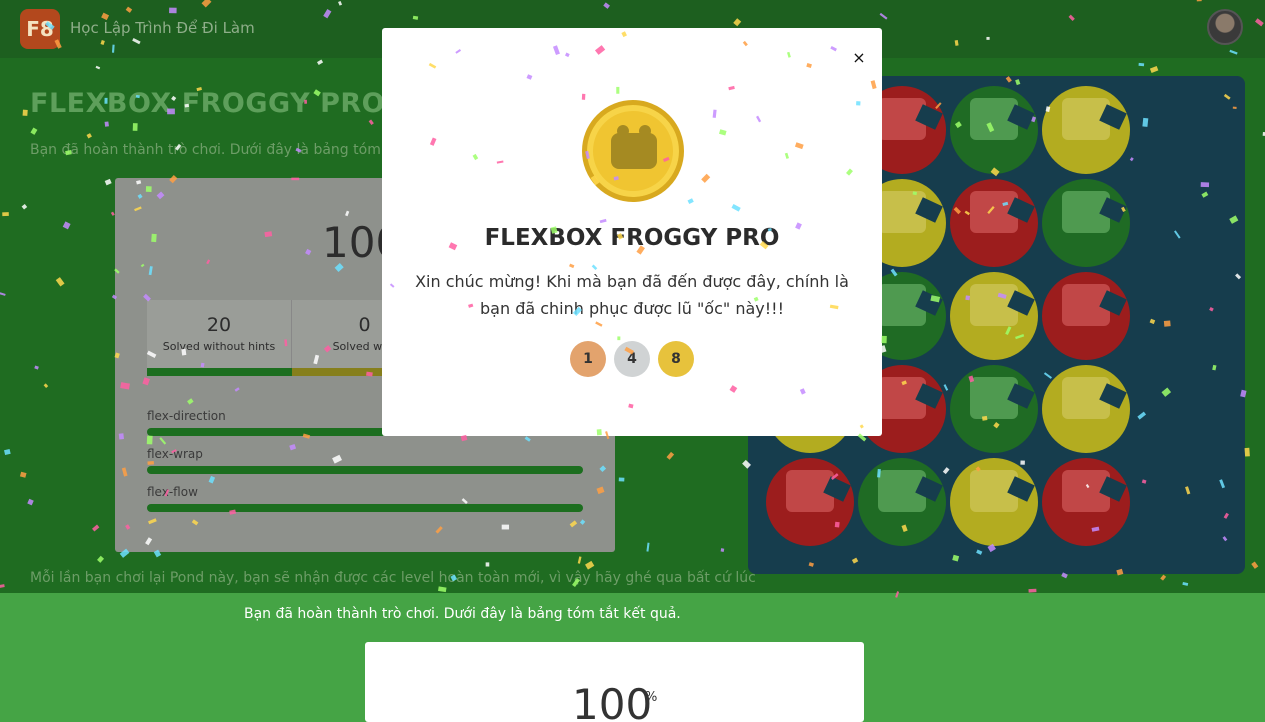 This screenshot has height=722, width=1265. I want to click on gold-coin-icon, so click(633, 151).